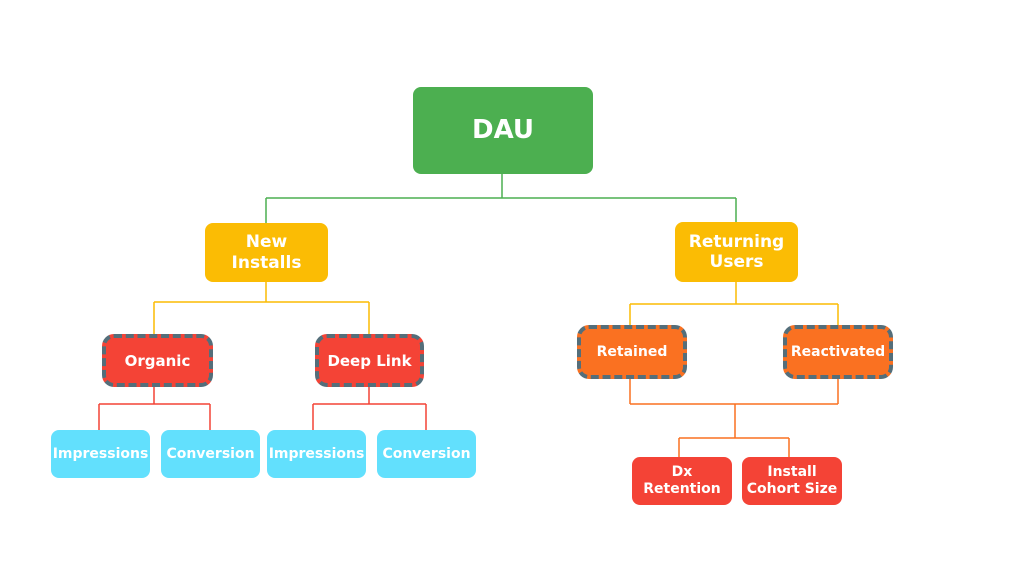 The image size is (1024, 576). Describe the element at coordinates (261, 308) in the screenshot. I see `connector-new-installs` at that location.